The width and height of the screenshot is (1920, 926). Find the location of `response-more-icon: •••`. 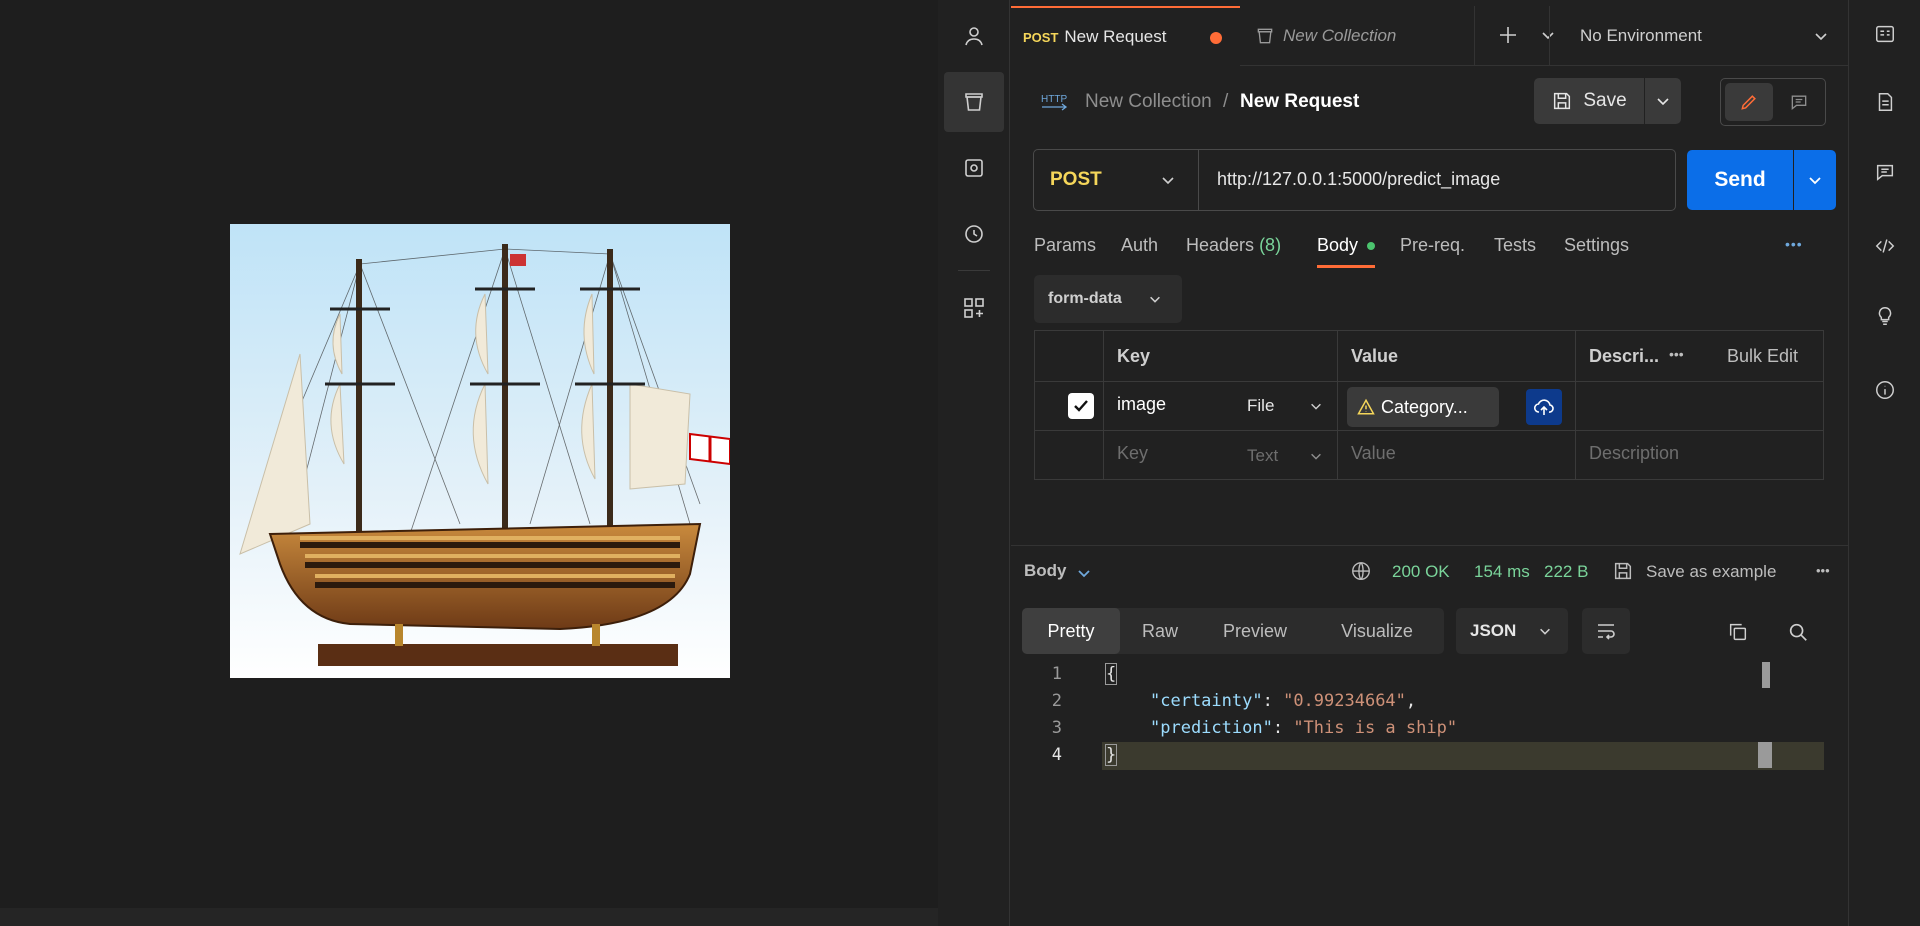

response-more-icon: ••• is located at coordinates (1823, 570).